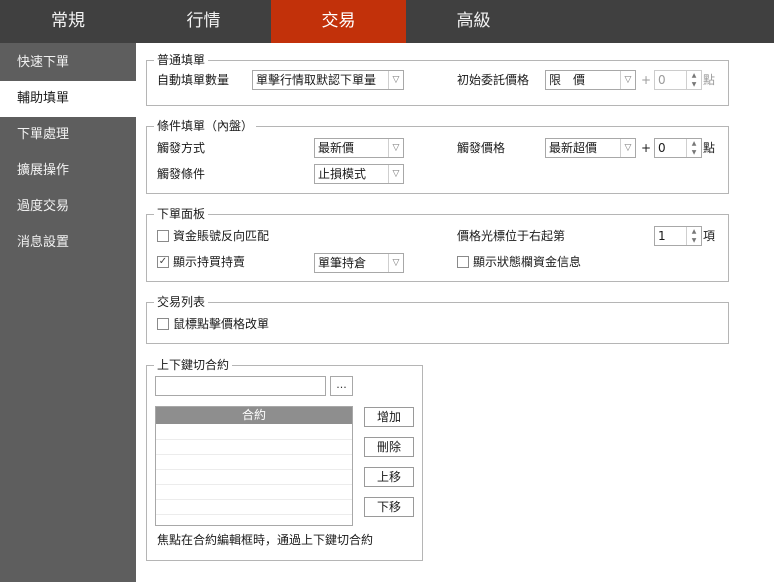 Image resolution: width=774 pixels, height=582 pixels. What do you see at coordinates (338, 21) in the screenshot?
I see `tab-trading: 交易` at bounding box center [338, 21].